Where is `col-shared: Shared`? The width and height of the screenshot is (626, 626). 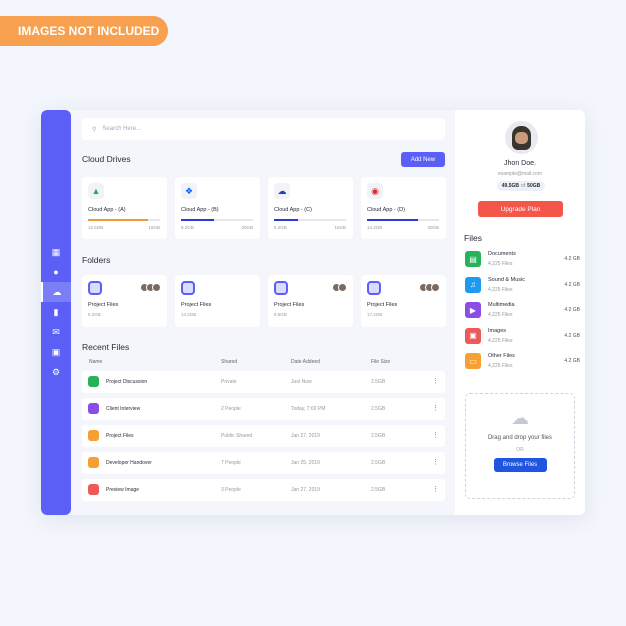
col-shared: Shared is located at coordinates (229, 362).